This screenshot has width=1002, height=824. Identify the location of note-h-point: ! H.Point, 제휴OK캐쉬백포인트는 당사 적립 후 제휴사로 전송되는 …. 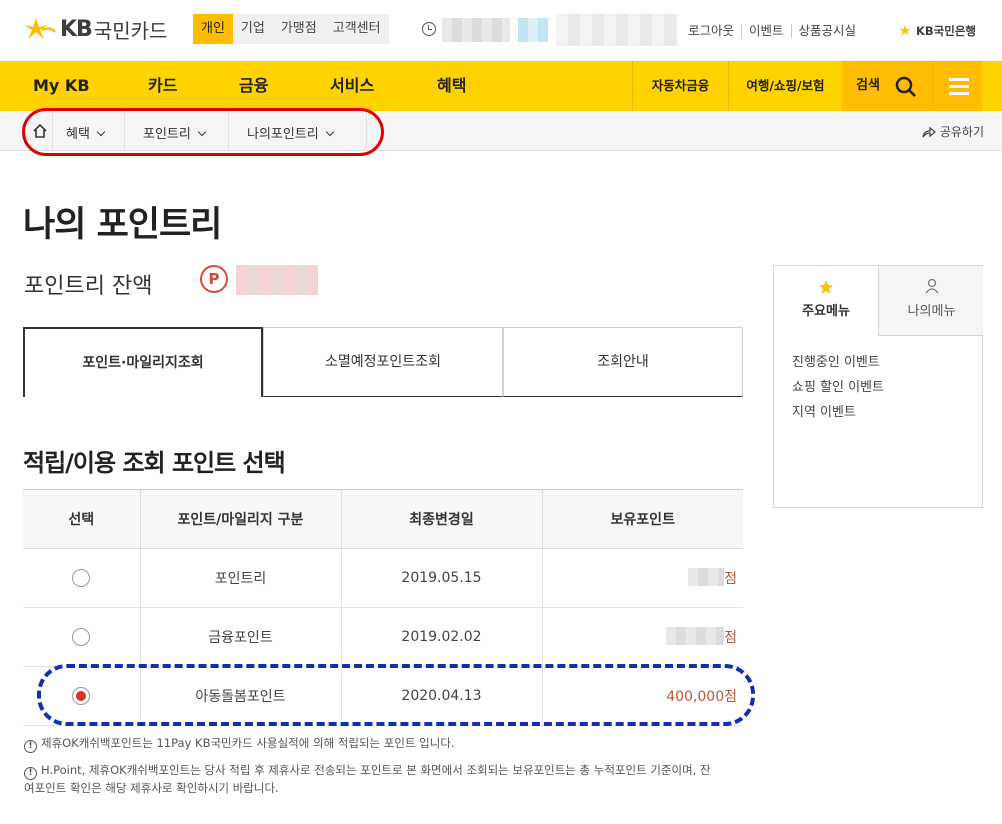
(384, 779).